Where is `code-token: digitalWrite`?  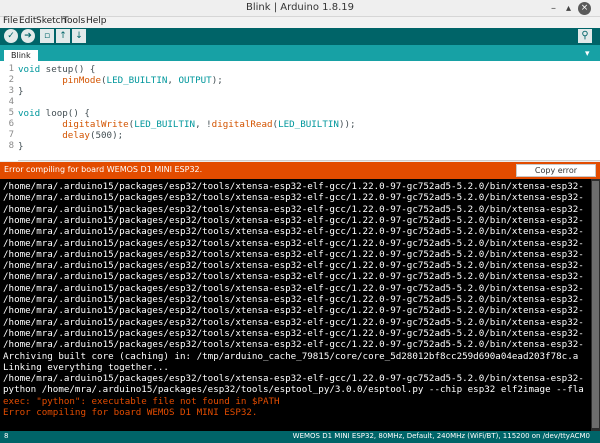 code-token: digitalWrite is located at coordinates (95, 124).